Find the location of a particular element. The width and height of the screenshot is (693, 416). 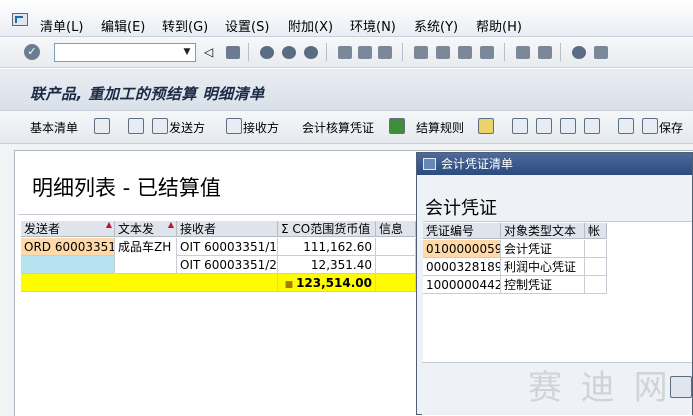

popup-title: 会计凭证清单 is located at coordinates (477, 164).